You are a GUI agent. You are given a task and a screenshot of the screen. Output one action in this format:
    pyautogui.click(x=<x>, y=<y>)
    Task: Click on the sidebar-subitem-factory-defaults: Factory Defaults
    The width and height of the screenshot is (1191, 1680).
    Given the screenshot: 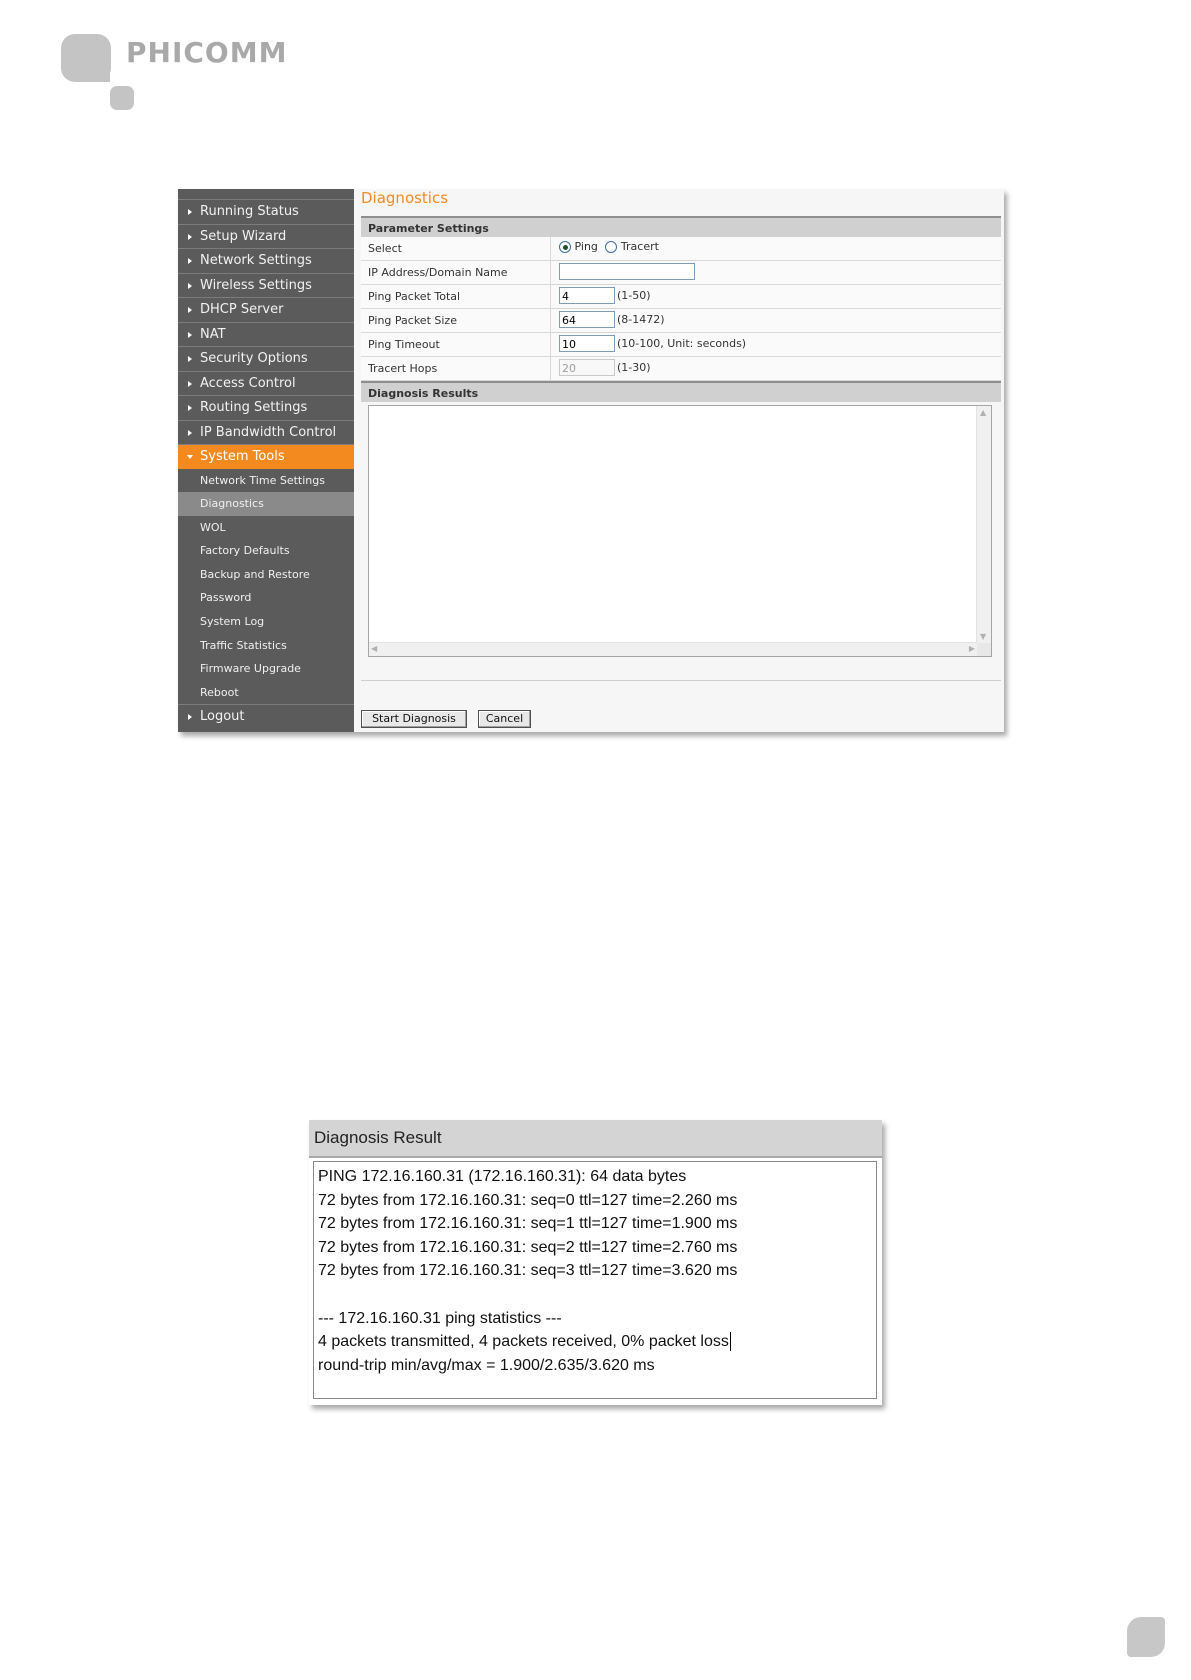 What is the action you would take?
    pyautogui.click(x=266, y=551)
    